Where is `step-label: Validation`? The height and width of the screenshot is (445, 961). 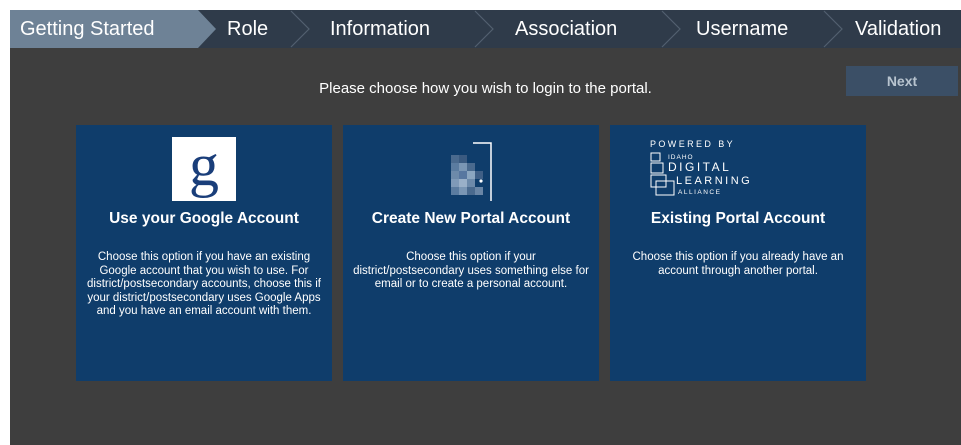
step-label: Validation is located at coordinates (898, 29).